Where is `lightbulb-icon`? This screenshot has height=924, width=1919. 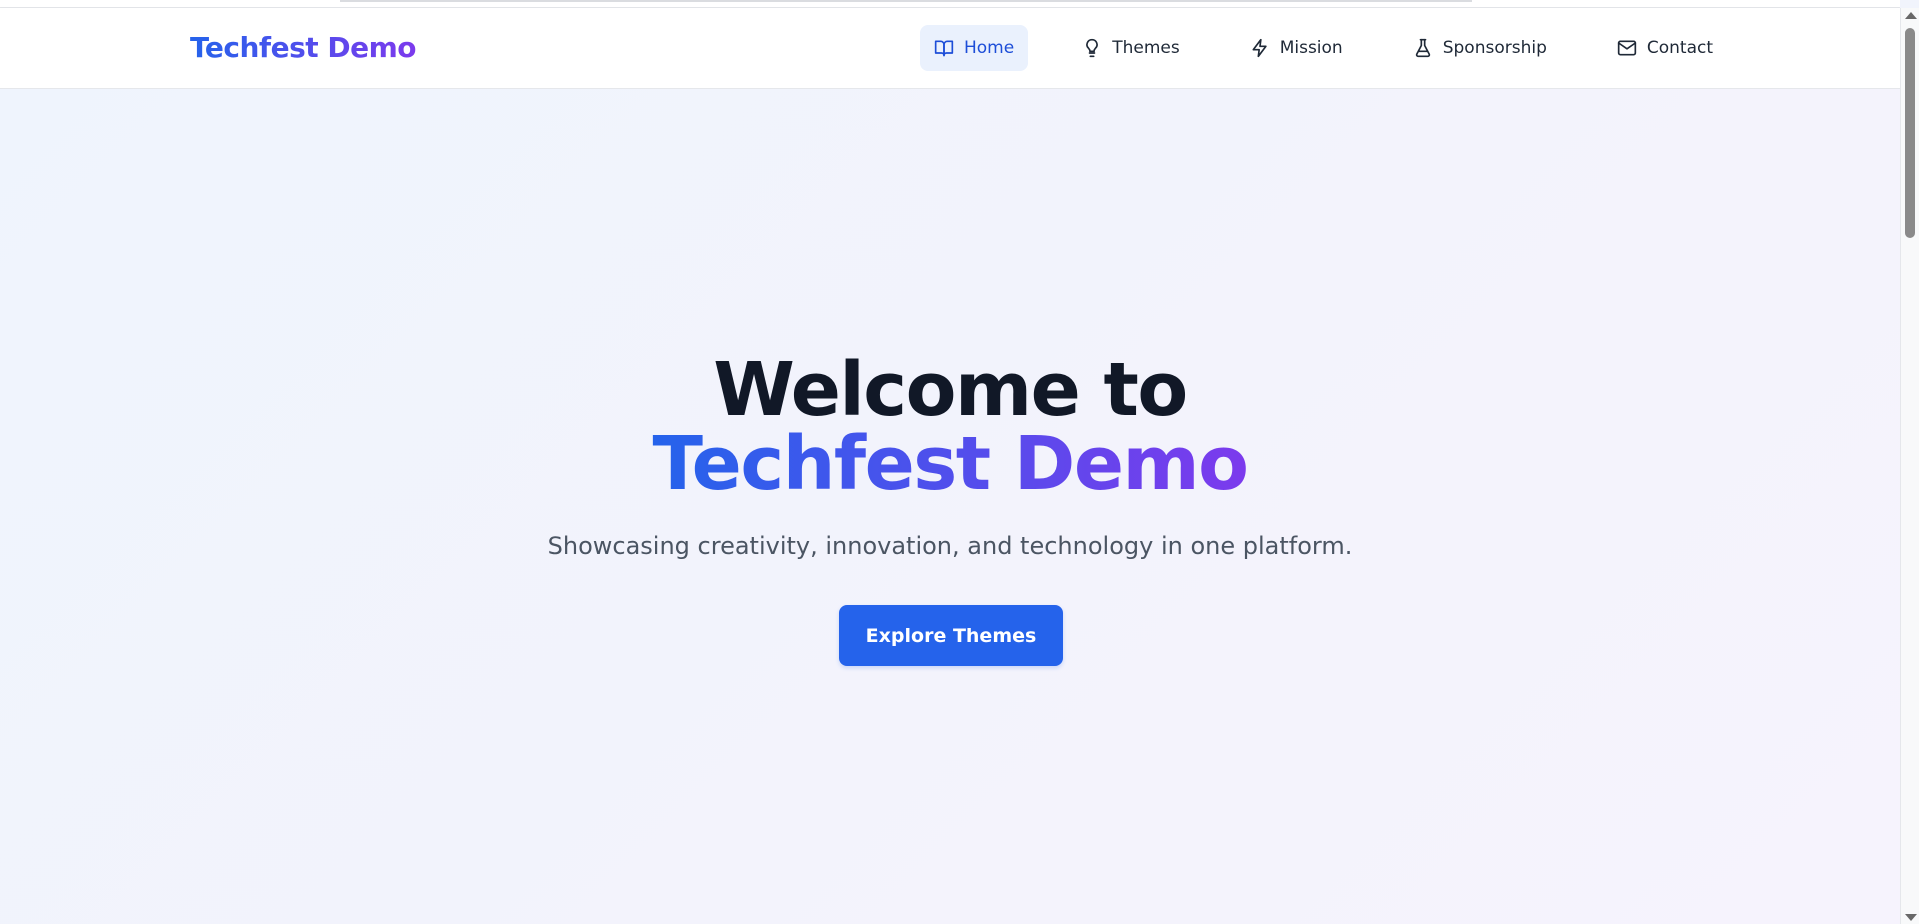 lightbulb-icon is located at coordinates (1092, 48).